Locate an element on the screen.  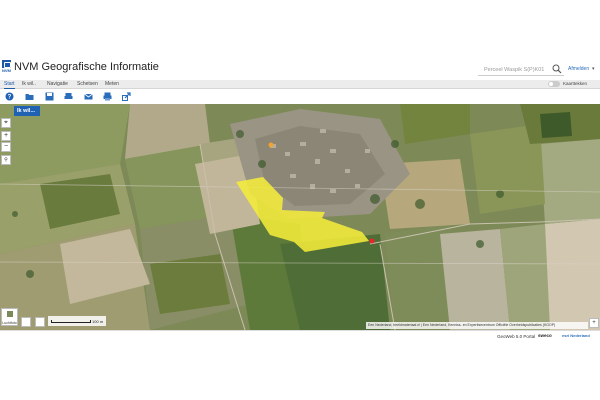
location-marker is located at coordinates (372, 241).